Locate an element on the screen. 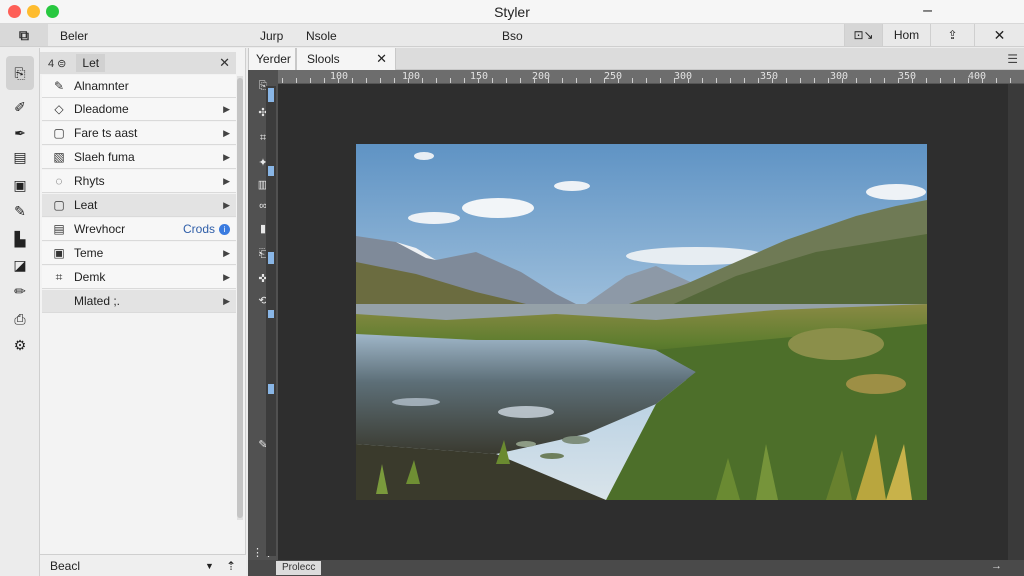  menu-item-jurp: Jurp is located at coordinates (271, 36).